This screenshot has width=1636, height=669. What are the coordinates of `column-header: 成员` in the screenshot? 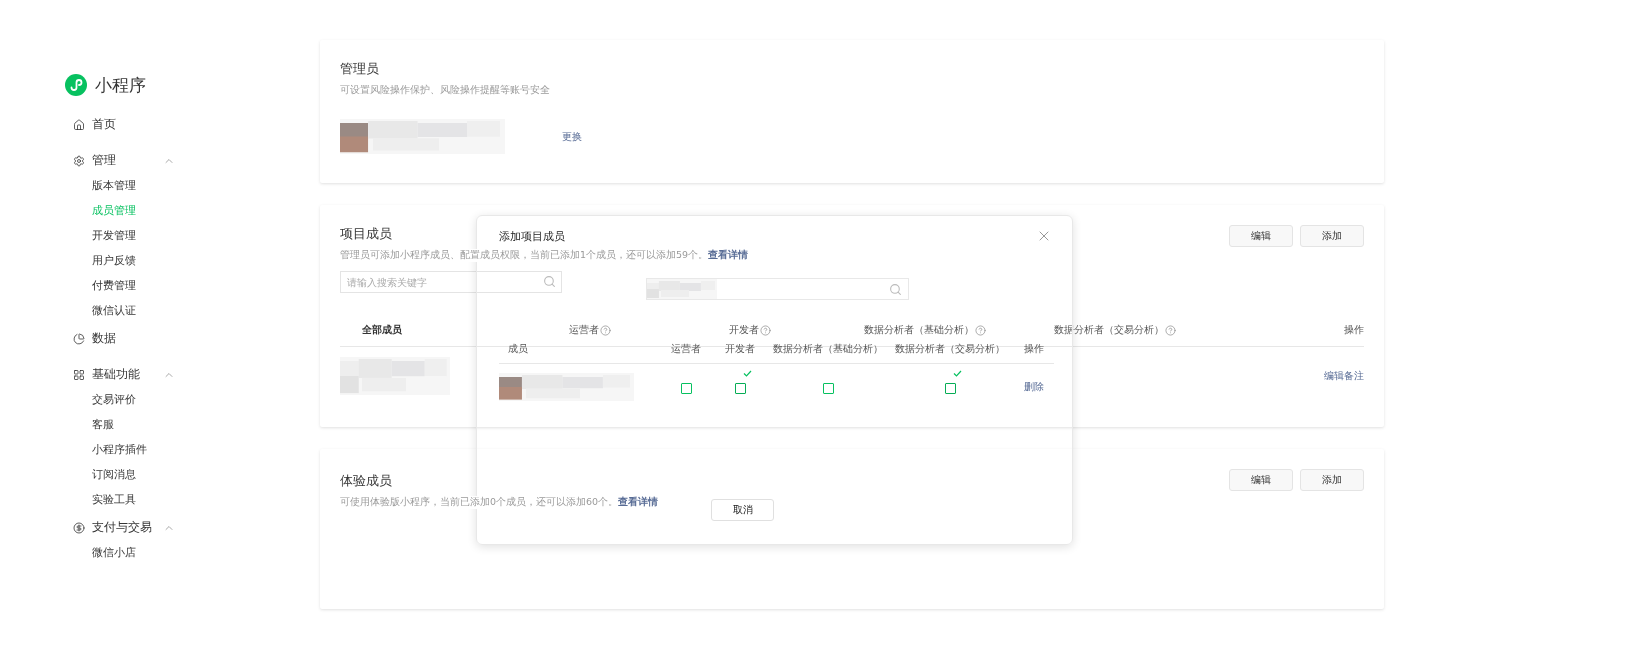 It's located at (517, 349).